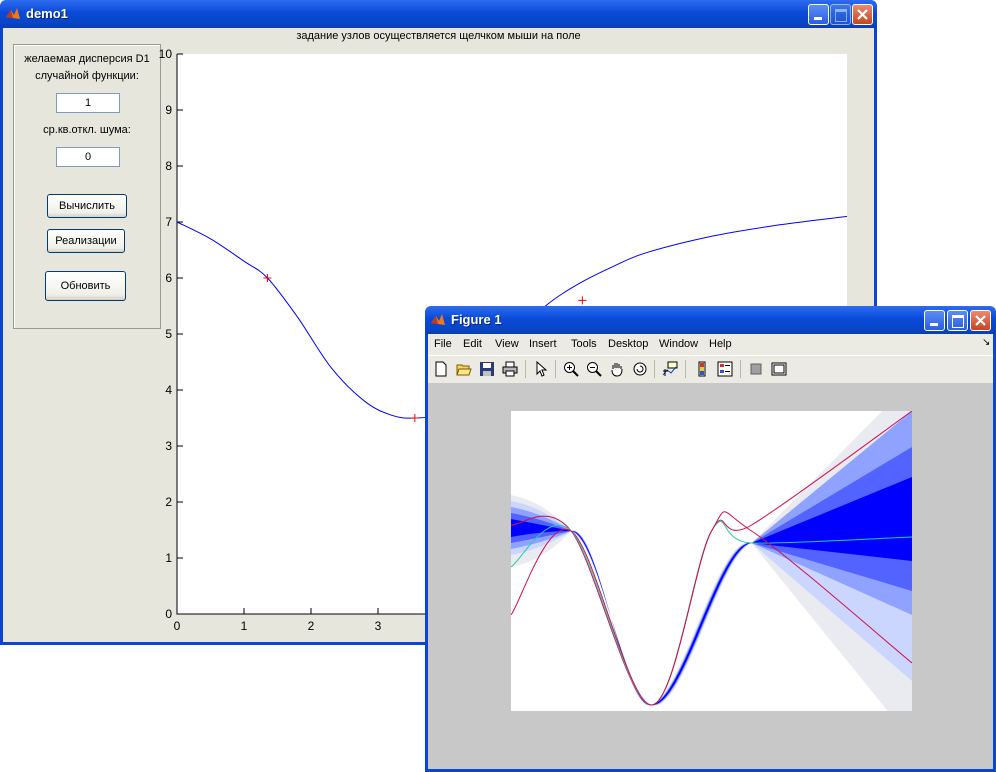 This screenshot has height=772, width=996. Describe the element at coordinates (670, 369) in the screenshot. I see `data-cursor-icon` at that location.